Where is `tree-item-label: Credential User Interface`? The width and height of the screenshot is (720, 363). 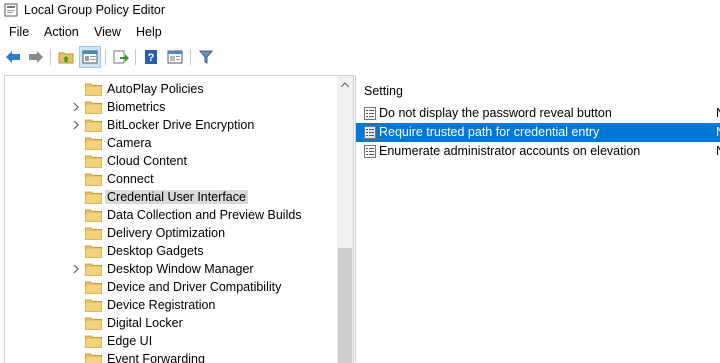
tree-item-label: Credential User Interface is located at coordinates (176, 197).